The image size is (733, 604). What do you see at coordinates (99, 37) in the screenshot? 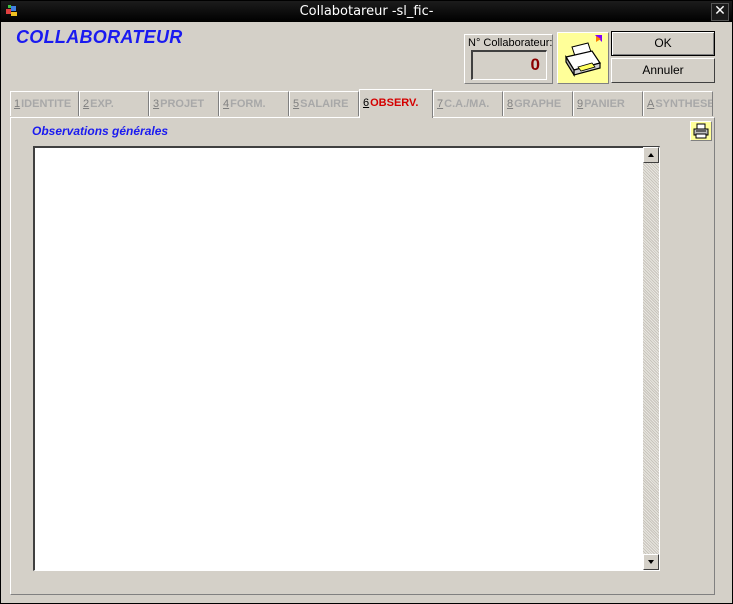
I see `form-title: COLLABORATEUR` at bounding box center [99, 37].